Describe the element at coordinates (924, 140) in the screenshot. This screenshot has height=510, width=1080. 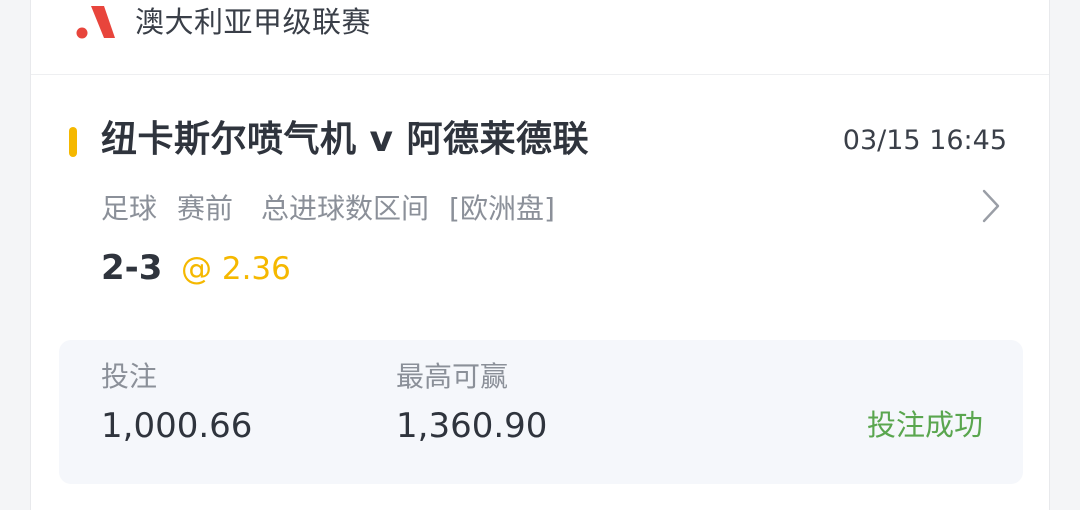
I see `match-time: 03/15 16:45` at that location.